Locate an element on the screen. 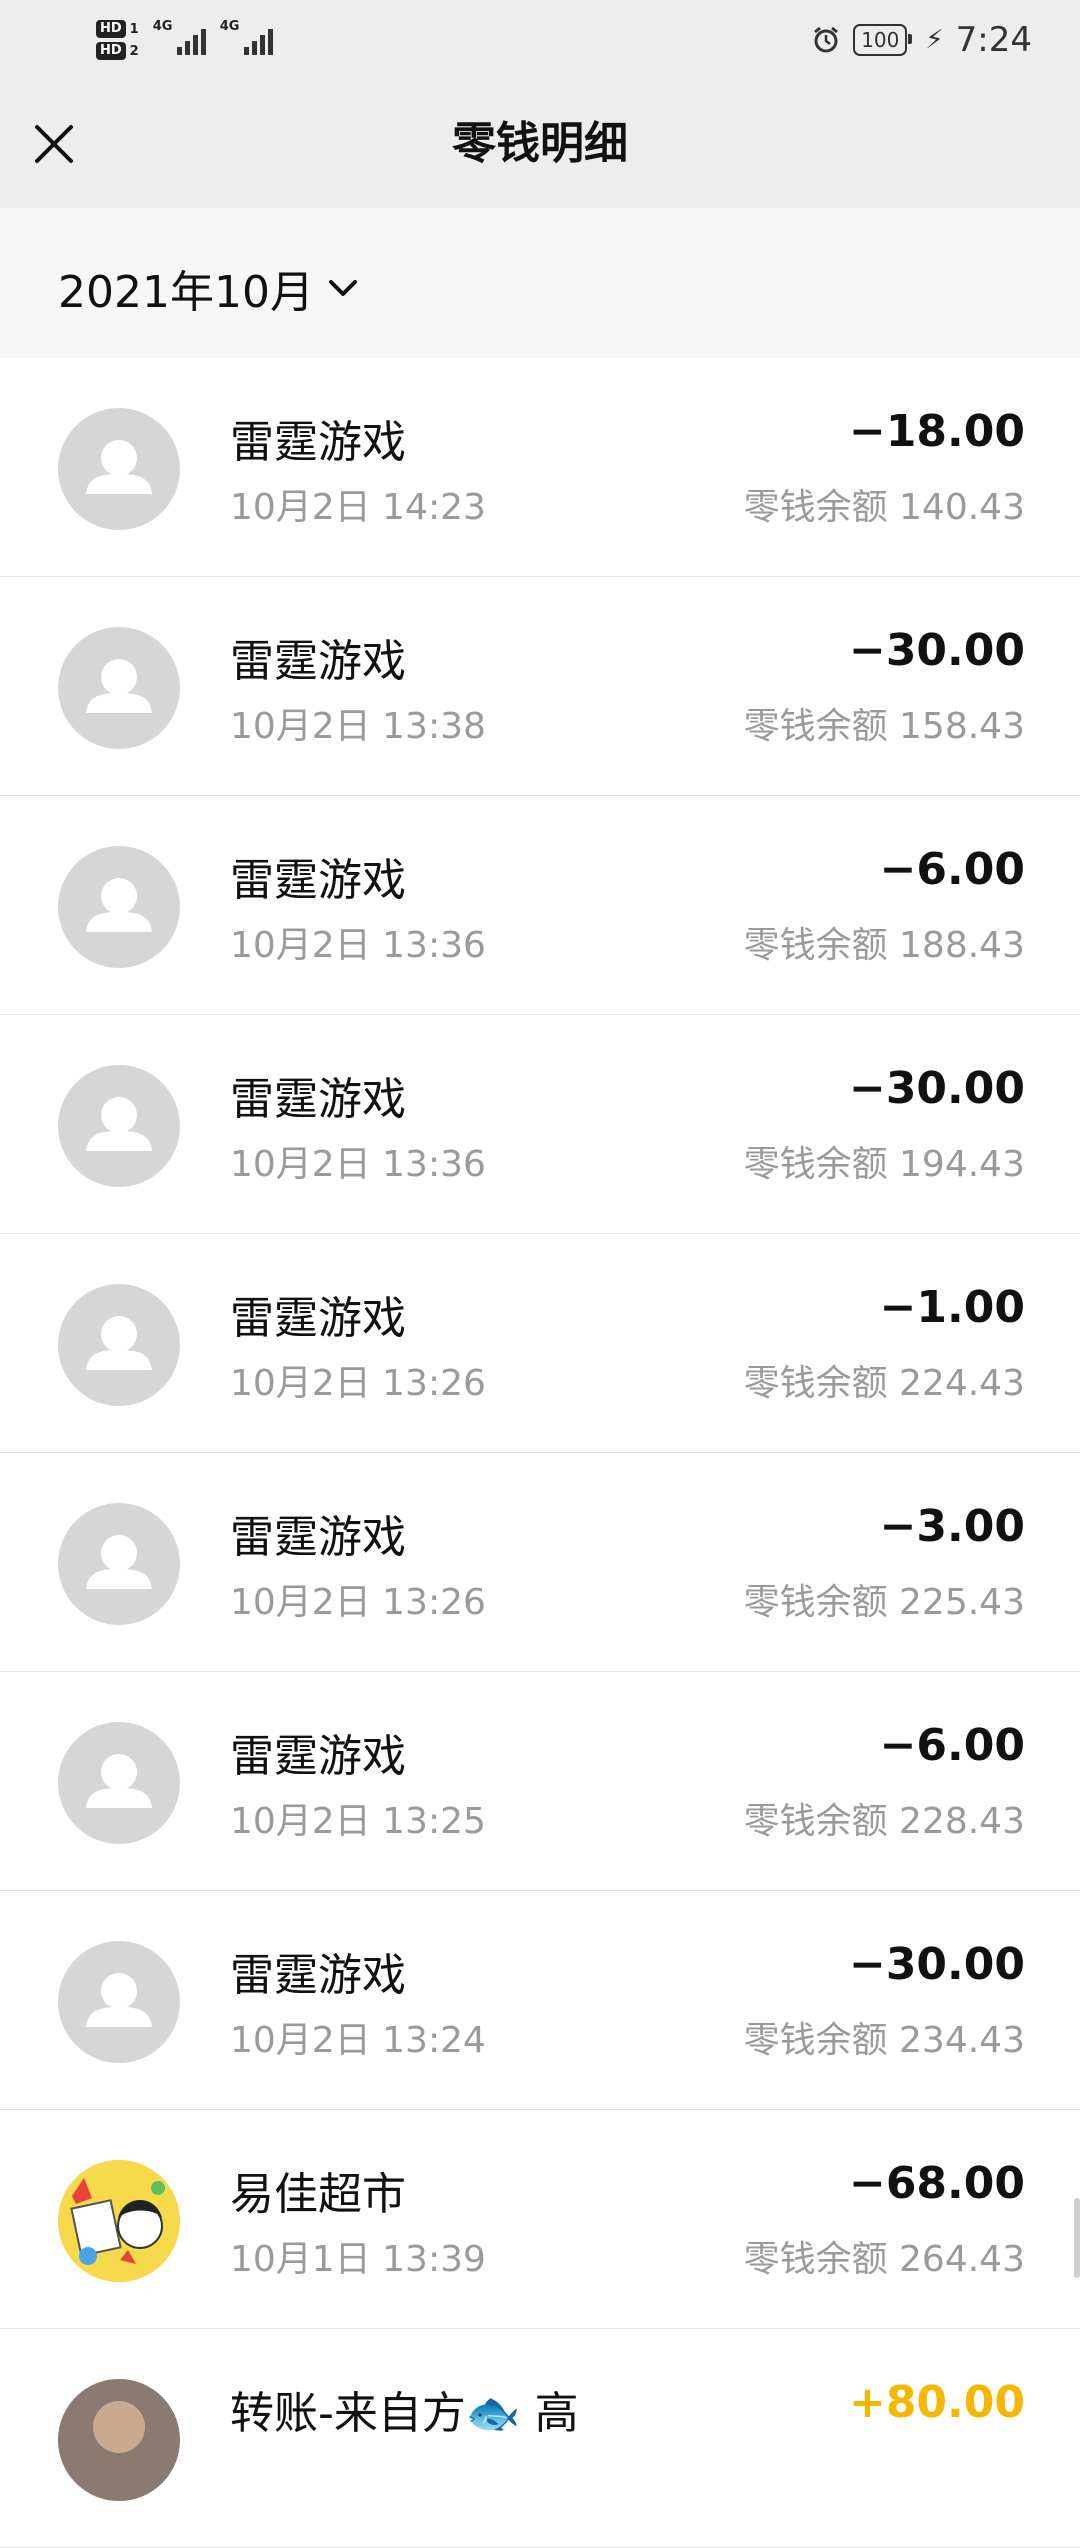 Image resolution: width=1080 pixels, height=2548 pixels. transaction-amount: +80.00 is located at coordinates (936, 2402).